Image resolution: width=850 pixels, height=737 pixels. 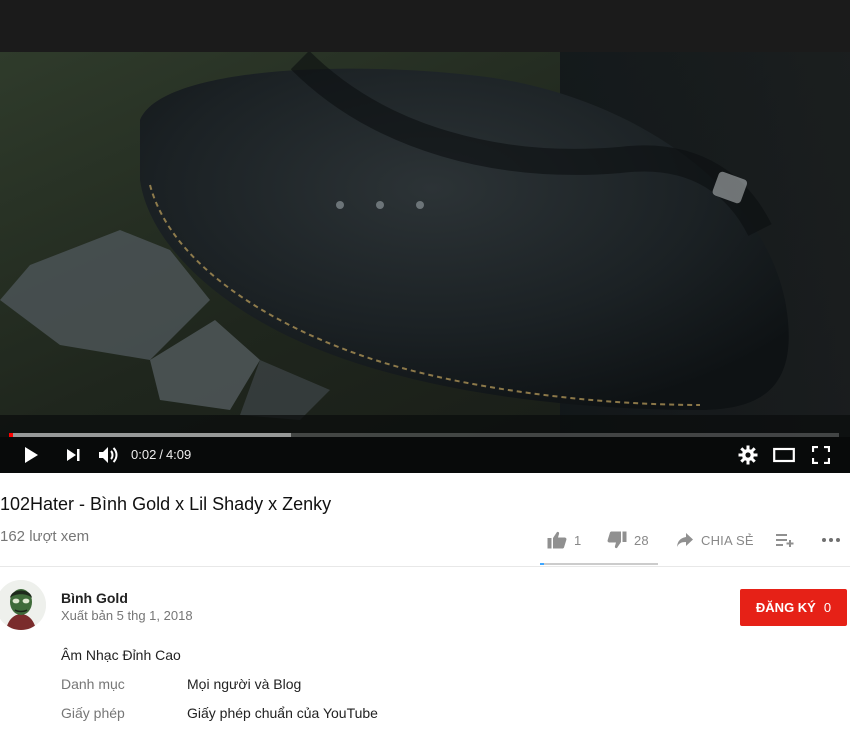 What do you see at coordinates (425, 566) in the screenshot?
I see `divider` at bounding box center [425, 566].